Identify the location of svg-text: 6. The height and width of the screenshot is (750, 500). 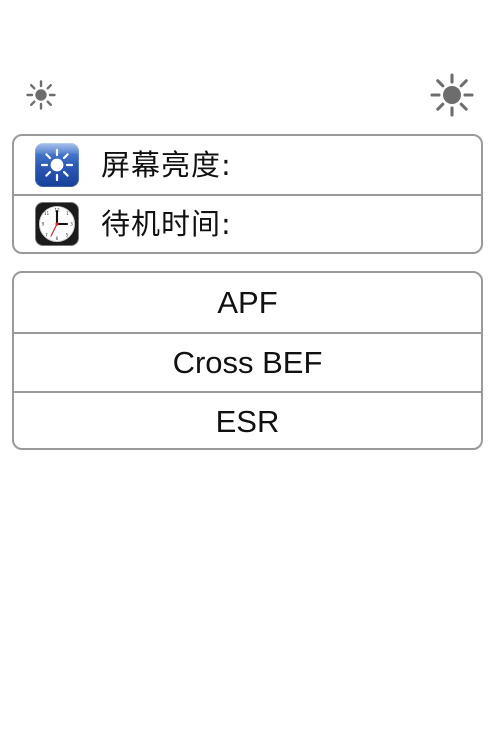
(57, 238).